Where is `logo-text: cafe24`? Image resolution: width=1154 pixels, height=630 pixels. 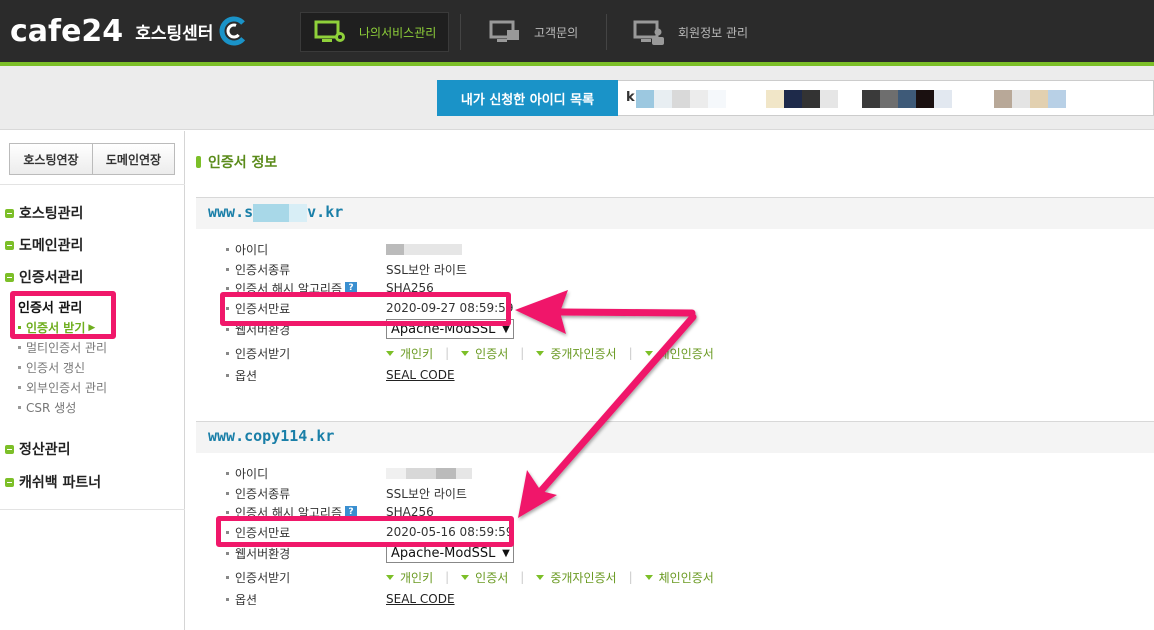 logo-text: cafe24 is located at coordinates (67, 31).